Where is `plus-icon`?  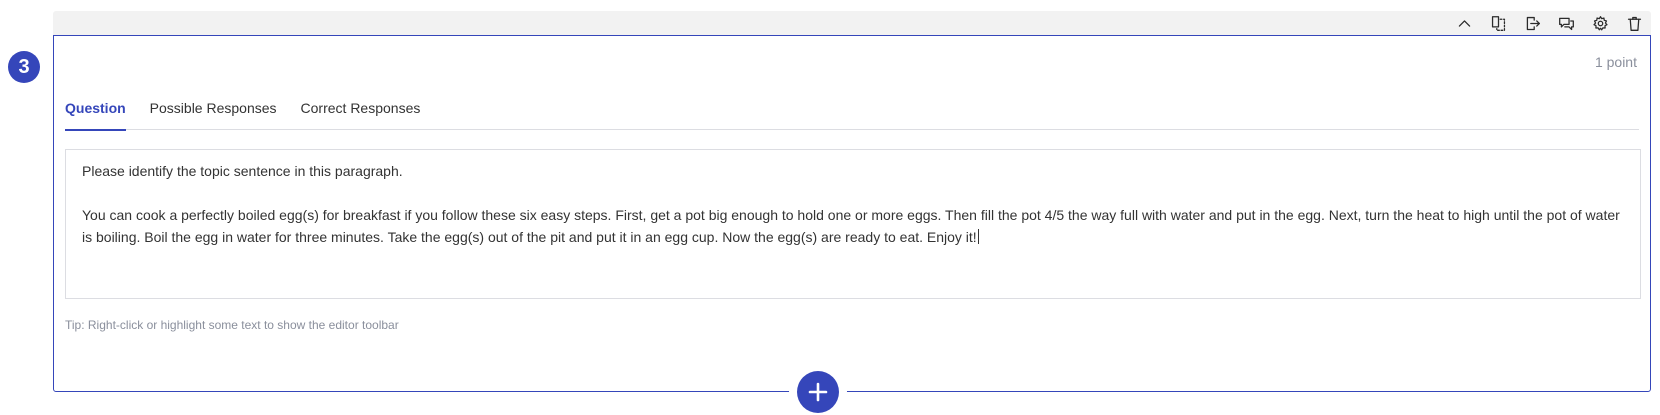 plus-icon is located at coordinates (818, 392).